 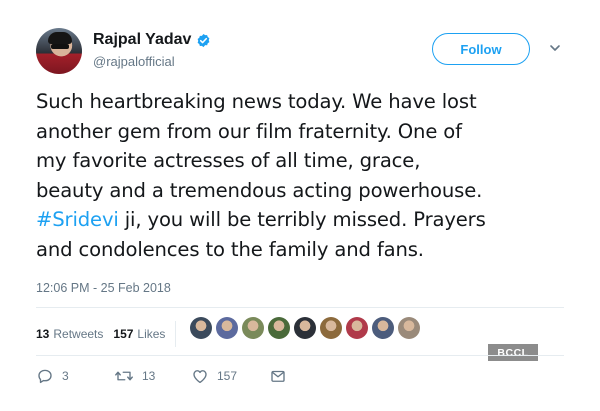 I want to click on author-handle: @rajpalofficial, so click(x=134, y=61).